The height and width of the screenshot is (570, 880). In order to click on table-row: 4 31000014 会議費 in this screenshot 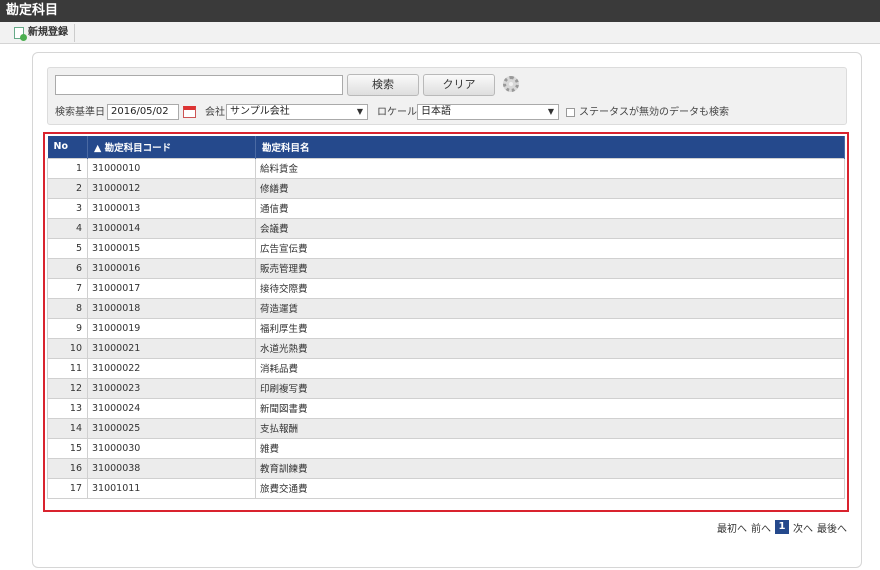, I will do `click(446, 228)`.